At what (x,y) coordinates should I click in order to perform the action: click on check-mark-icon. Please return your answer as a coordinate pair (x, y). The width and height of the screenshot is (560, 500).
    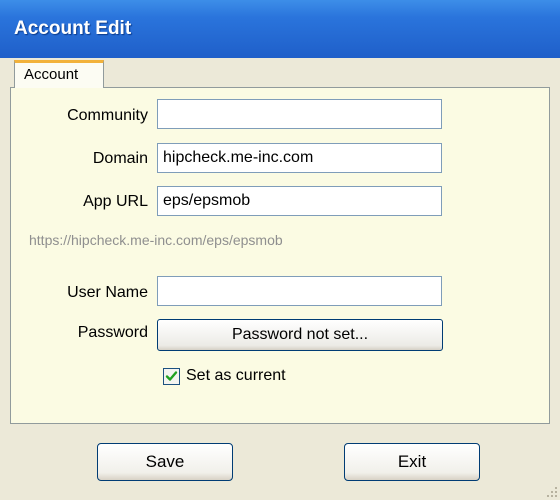
    Looking at the image, I should click on (171, 376).